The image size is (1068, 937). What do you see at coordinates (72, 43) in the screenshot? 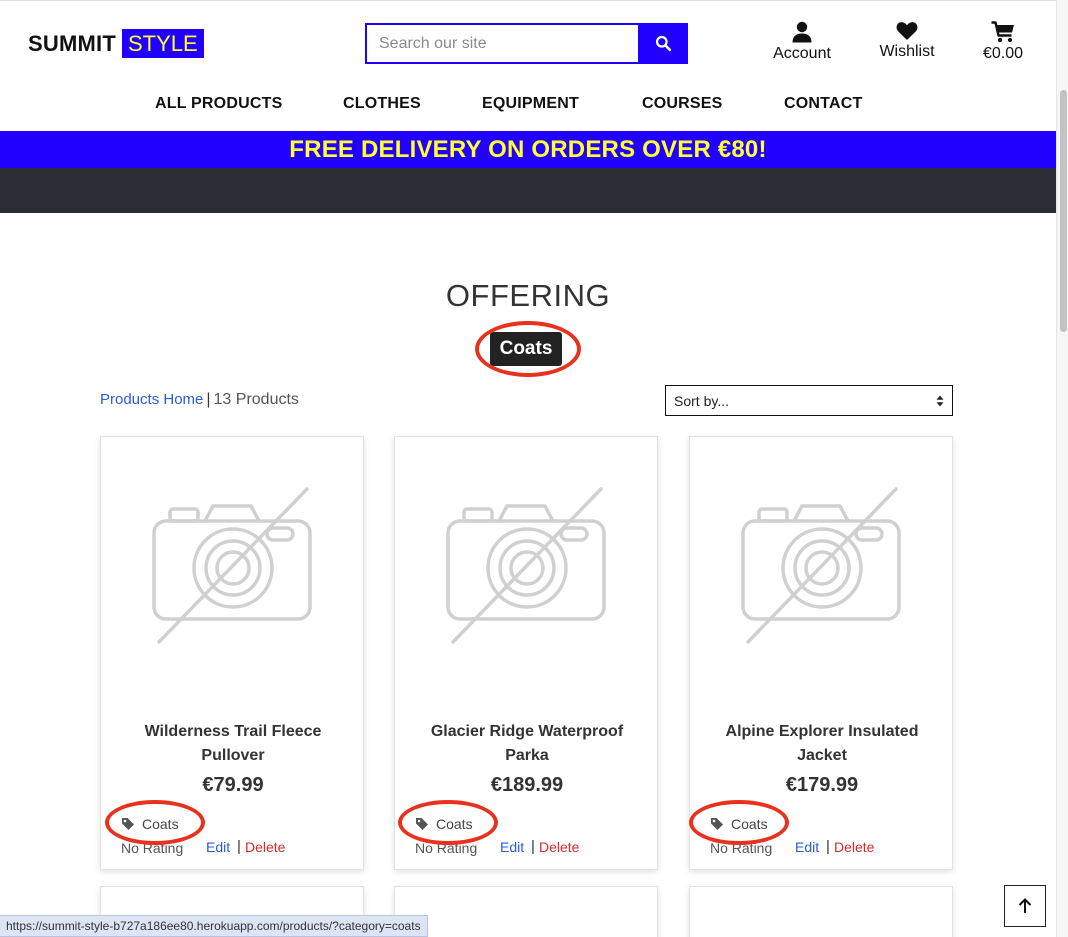
I see `logo-word-summit: SUMMIT` at bounding box center [72, 43].